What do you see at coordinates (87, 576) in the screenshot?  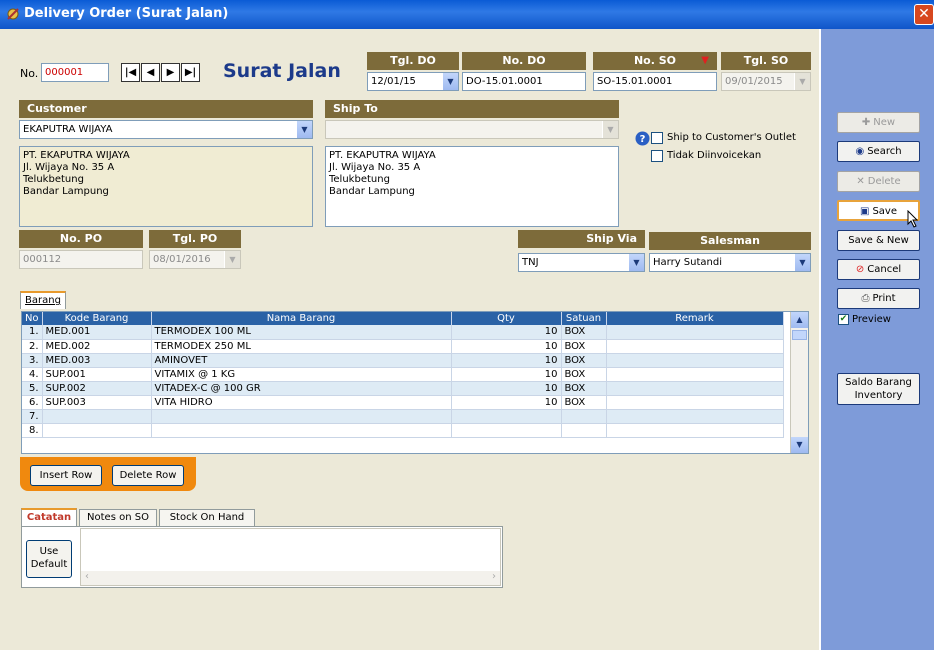 I see `scroll-left-icon: ‹` at bounding box center [87, 576].